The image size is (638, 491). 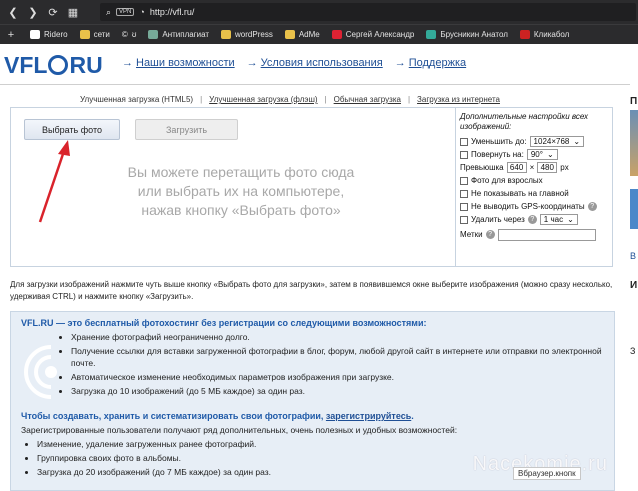 I want to click on nav-terms: → Условия использования, so click(x=315, y=63).